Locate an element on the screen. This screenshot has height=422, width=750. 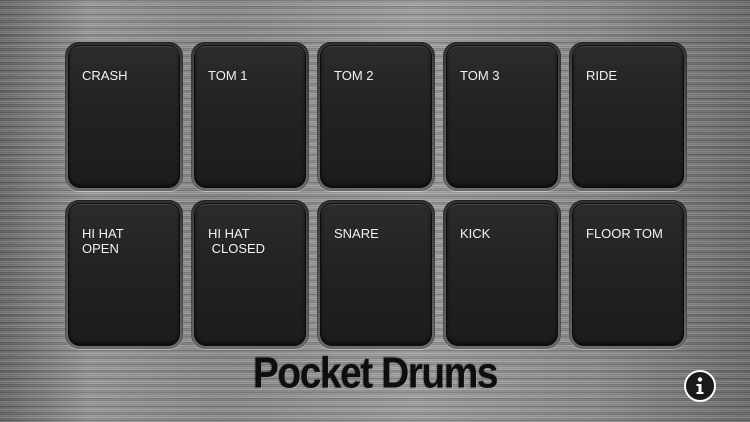
pad-label: CRASH is located at coordinates (105, 75).